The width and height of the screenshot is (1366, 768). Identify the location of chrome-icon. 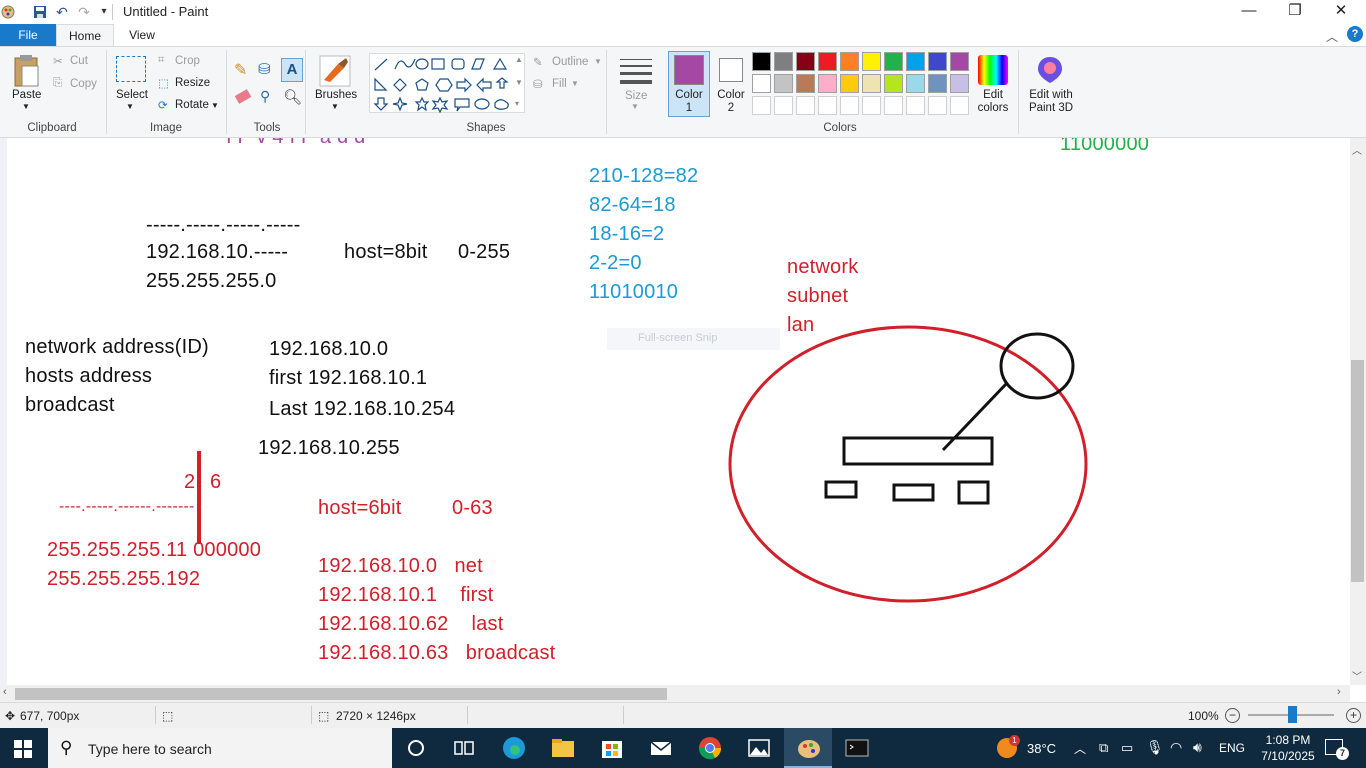
(710, 748).